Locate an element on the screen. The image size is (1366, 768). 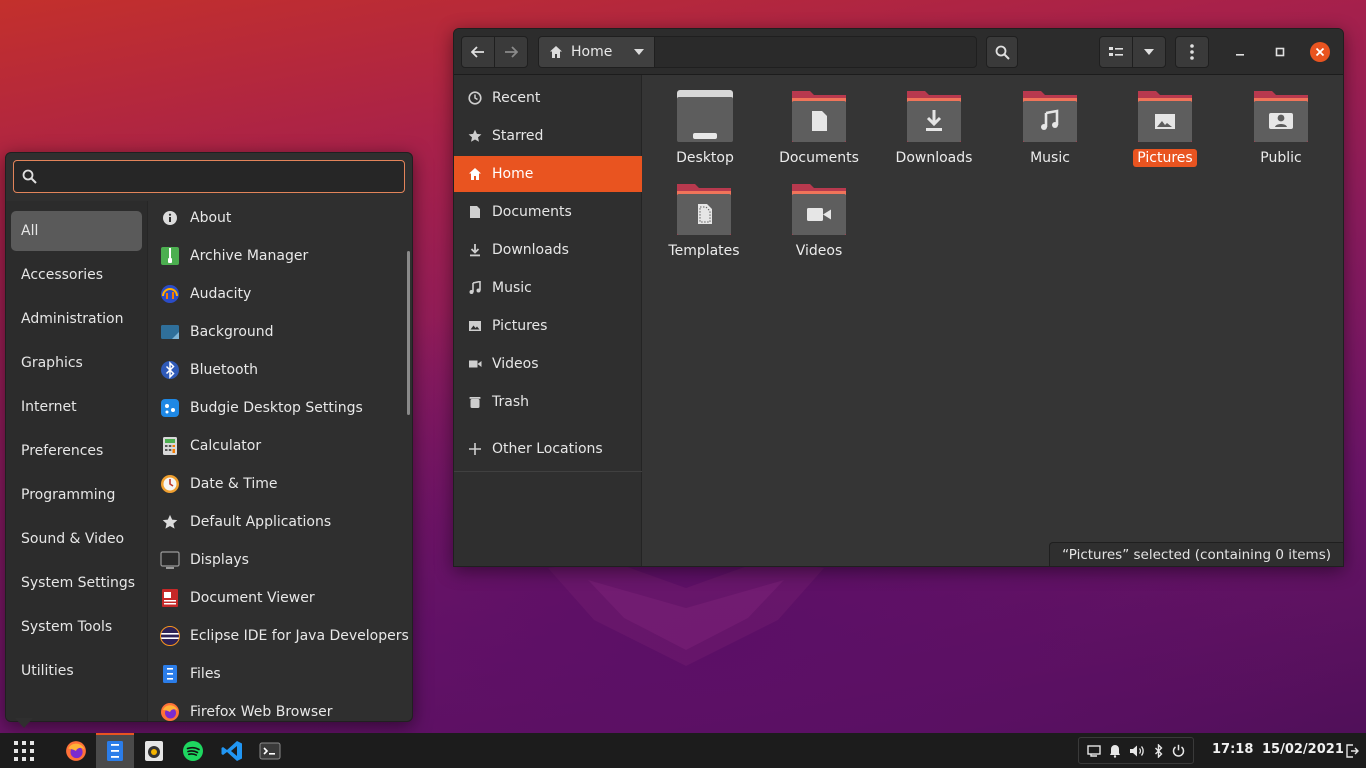
app-displays: Displays is located at coordinates (284, 560).